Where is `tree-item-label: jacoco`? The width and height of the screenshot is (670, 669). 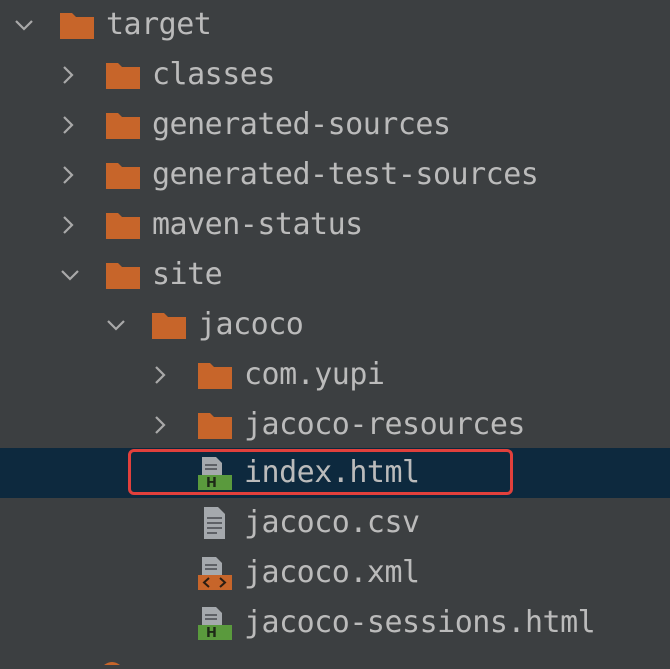
tree-item-label: jacoco is located at coordinates (251, 324).